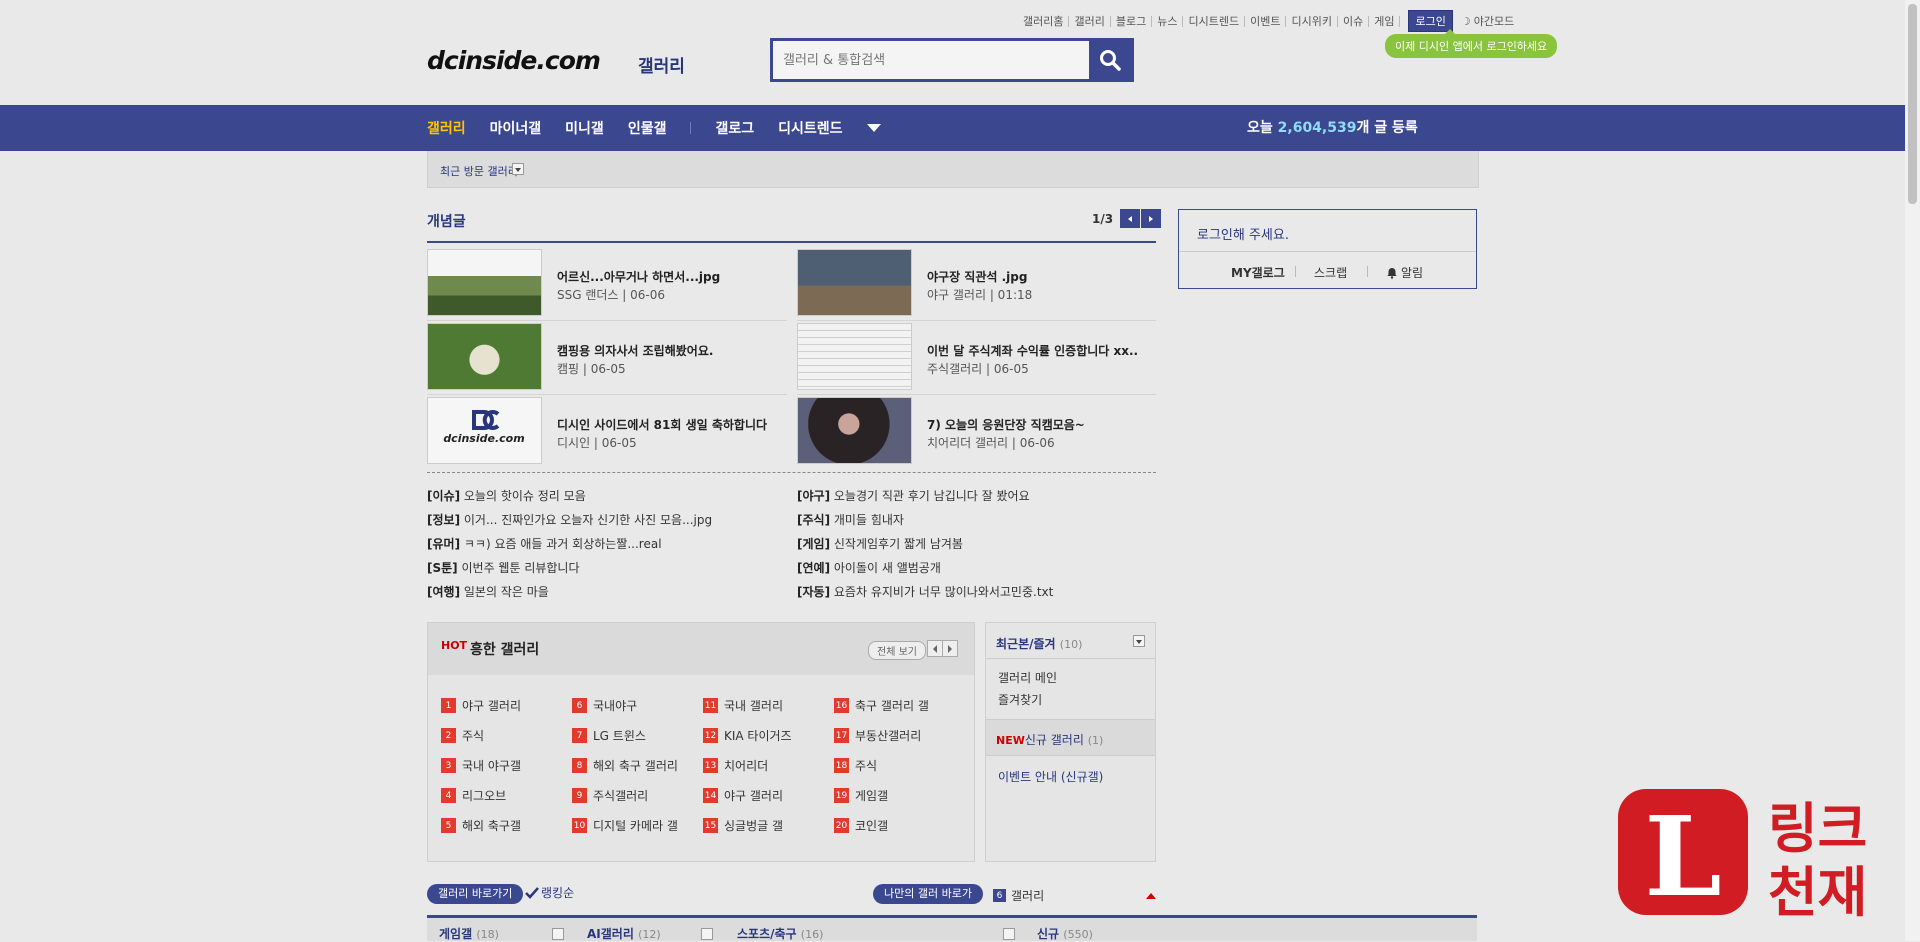  Describe the element at coordinates (1020, 699) in the screenshot. I see `list-item: 즐겨찾기` at that location.